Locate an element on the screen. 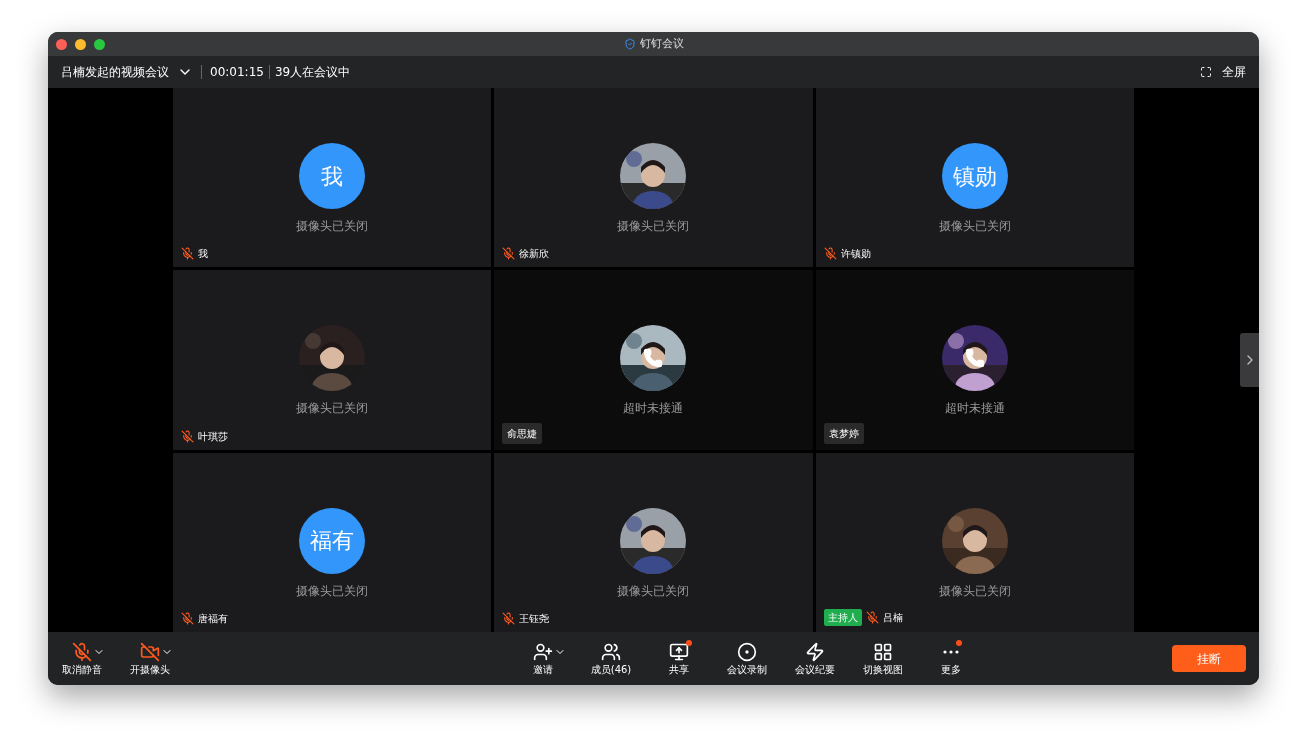  toolbar-button: 会议纪要 is located at coordinates (815, 658).